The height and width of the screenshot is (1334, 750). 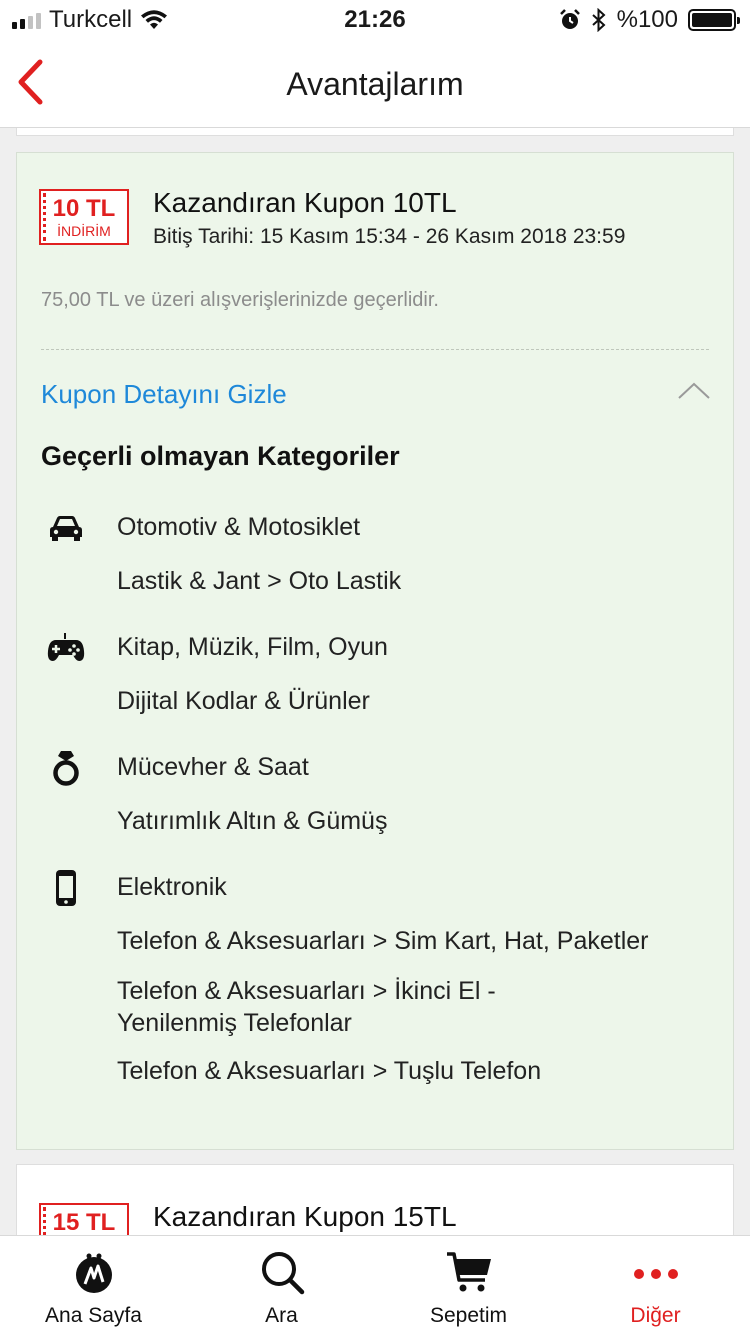 What do you see at coordinates (282, 1273) in the screenshot?
I see `search-icon` at bounding box center [282, 1273].